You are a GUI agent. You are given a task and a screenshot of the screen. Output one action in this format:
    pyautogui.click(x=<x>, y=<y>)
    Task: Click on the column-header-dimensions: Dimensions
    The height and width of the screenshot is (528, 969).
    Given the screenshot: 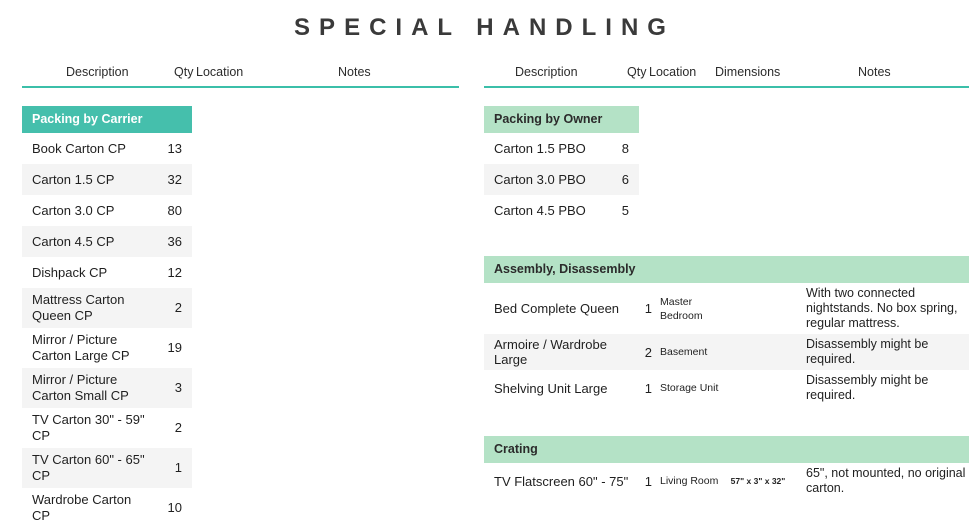 What is the action you would take?
    pyautogui.click(x=748, y=72)
    